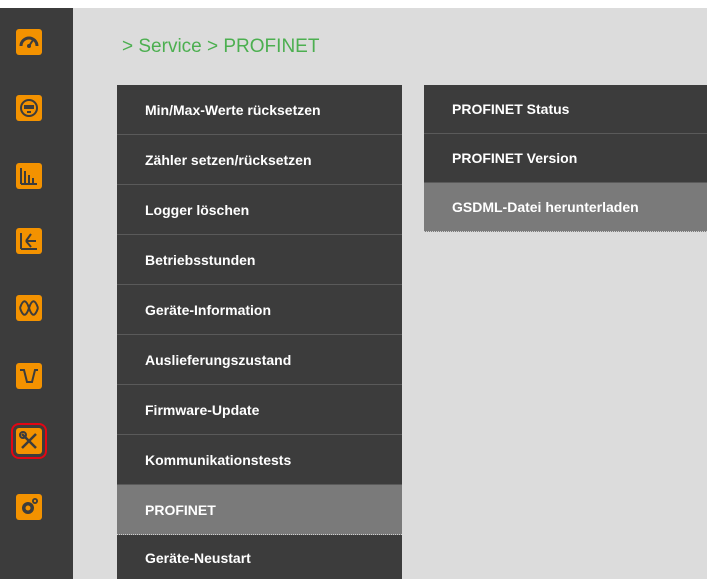 Image resolution: width=707 pixels, height=579 pixels. I want to click on submenu-item-profinet-status: PROFINET Status, so click(565, 109).